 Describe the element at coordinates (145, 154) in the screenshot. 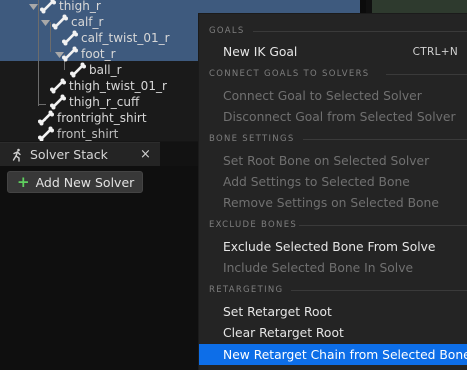

I see `close-icon: ×` at that location.